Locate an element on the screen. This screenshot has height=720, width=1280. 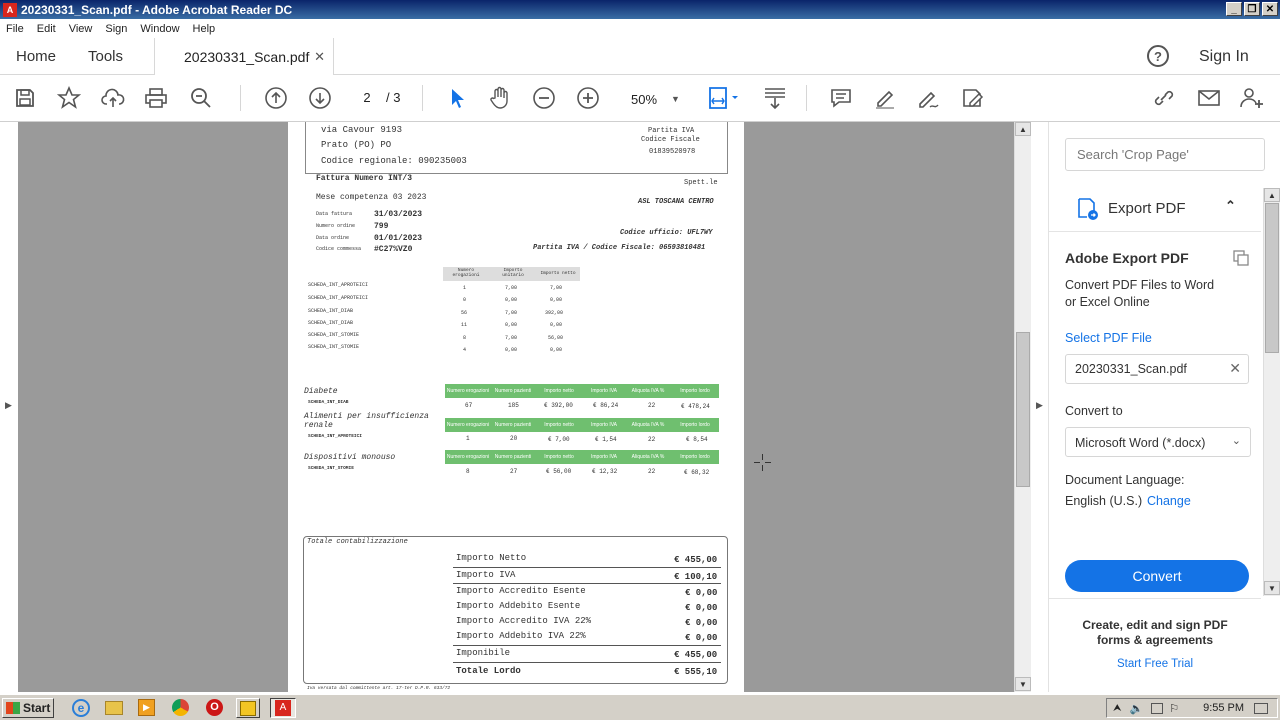
restore-button: ❐ is located at coordinates (1252, 9).